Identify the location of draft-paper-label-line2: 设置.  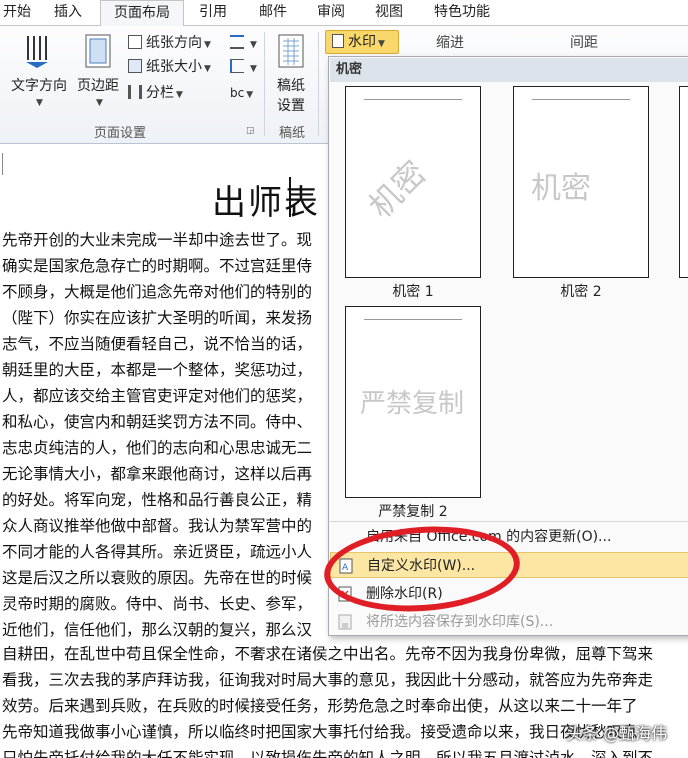
(291, 106).